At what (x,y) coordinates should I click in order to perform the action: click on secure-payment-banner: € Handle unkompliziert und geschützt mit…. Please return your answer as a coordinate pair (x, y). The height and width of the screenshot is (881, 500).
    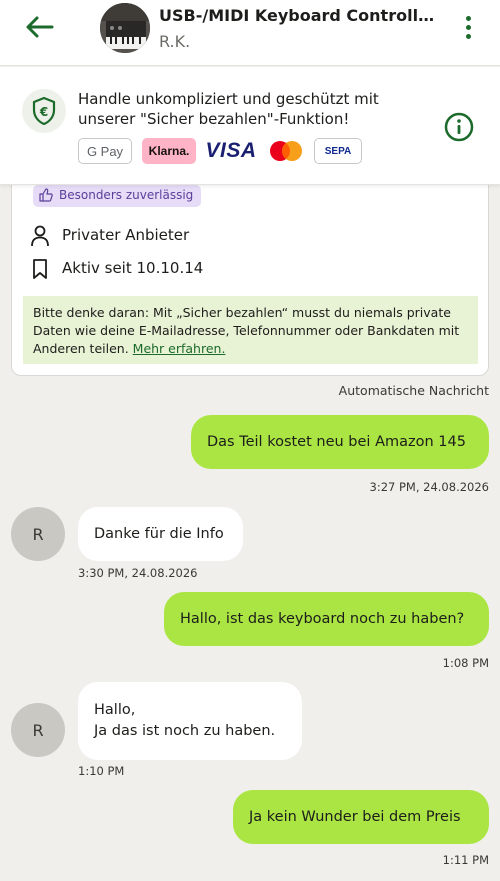
    Looking at the image, I should click on (250, 126).